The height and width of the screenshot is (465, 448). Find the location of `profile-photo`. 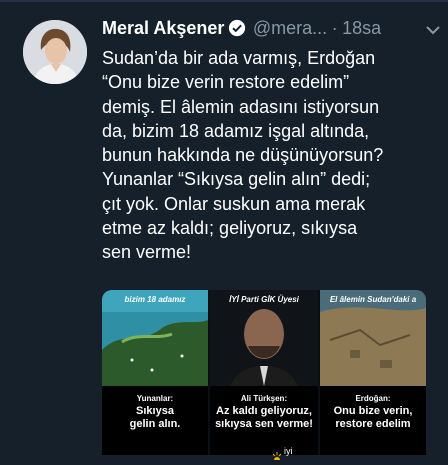

profile-photo is located at coordinates (55, 52).